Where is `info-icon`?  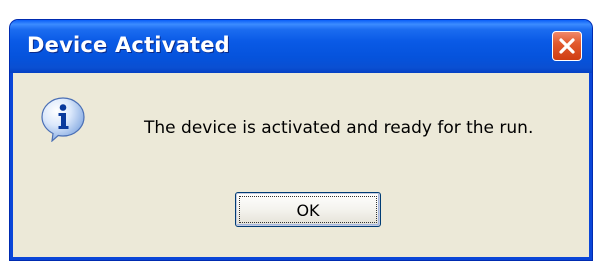
info-icon is located at coordinates (63, 119).